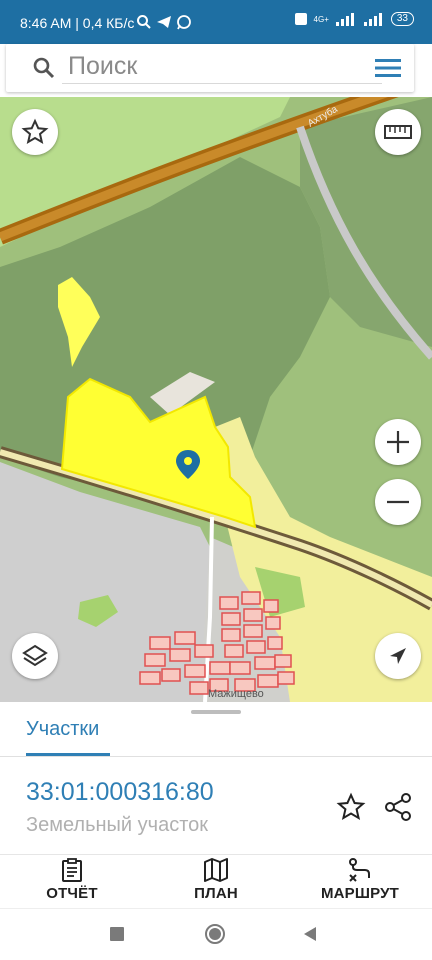  Describe the element at coordinates (216, 712) in the screenshot. I see `panel-drag-handle` at that location.